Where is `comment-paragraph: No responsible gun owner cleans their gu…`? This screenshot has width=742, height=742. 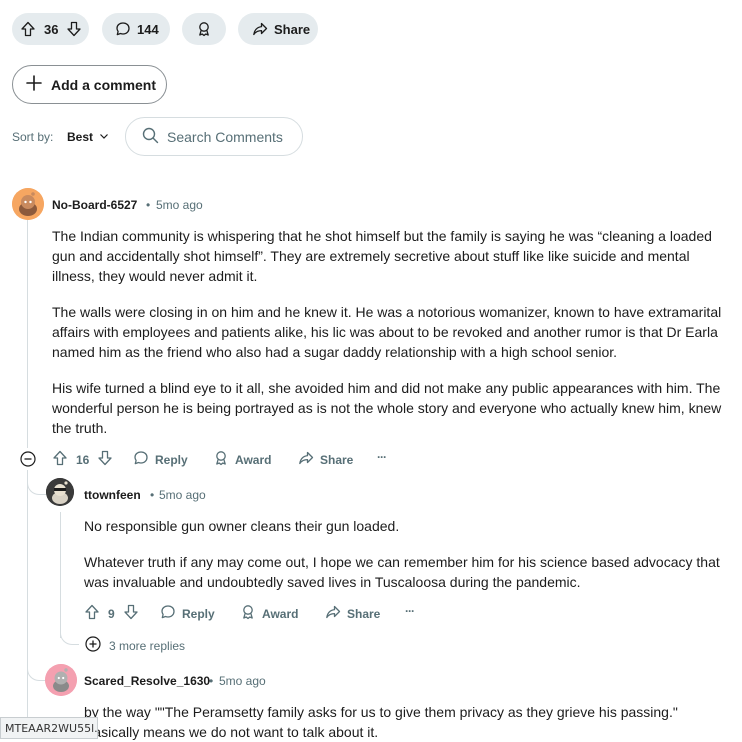
comment-paragraph: No responsible gun owner cleans their gu… is located at coordinates (242, 526).